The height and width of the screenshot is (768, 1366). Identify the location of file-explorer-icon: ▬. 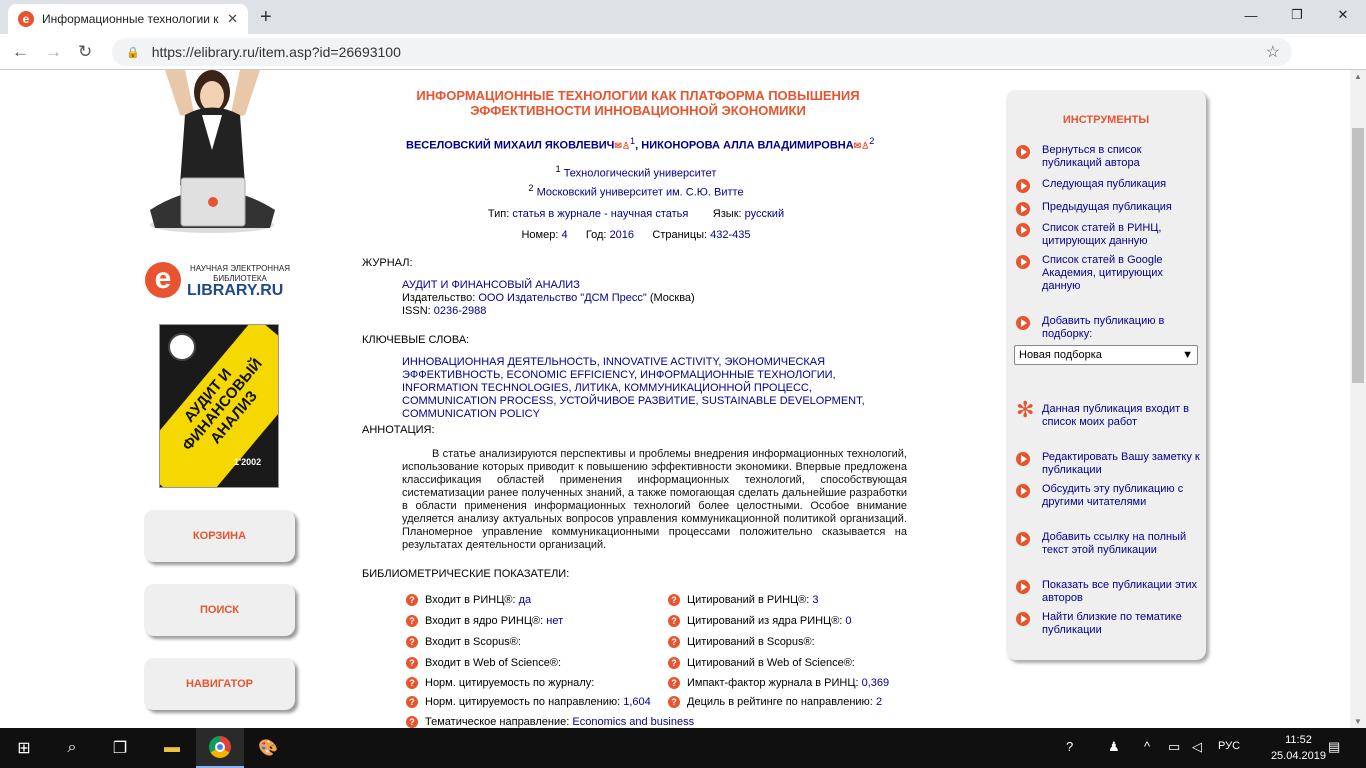
(172, 748).